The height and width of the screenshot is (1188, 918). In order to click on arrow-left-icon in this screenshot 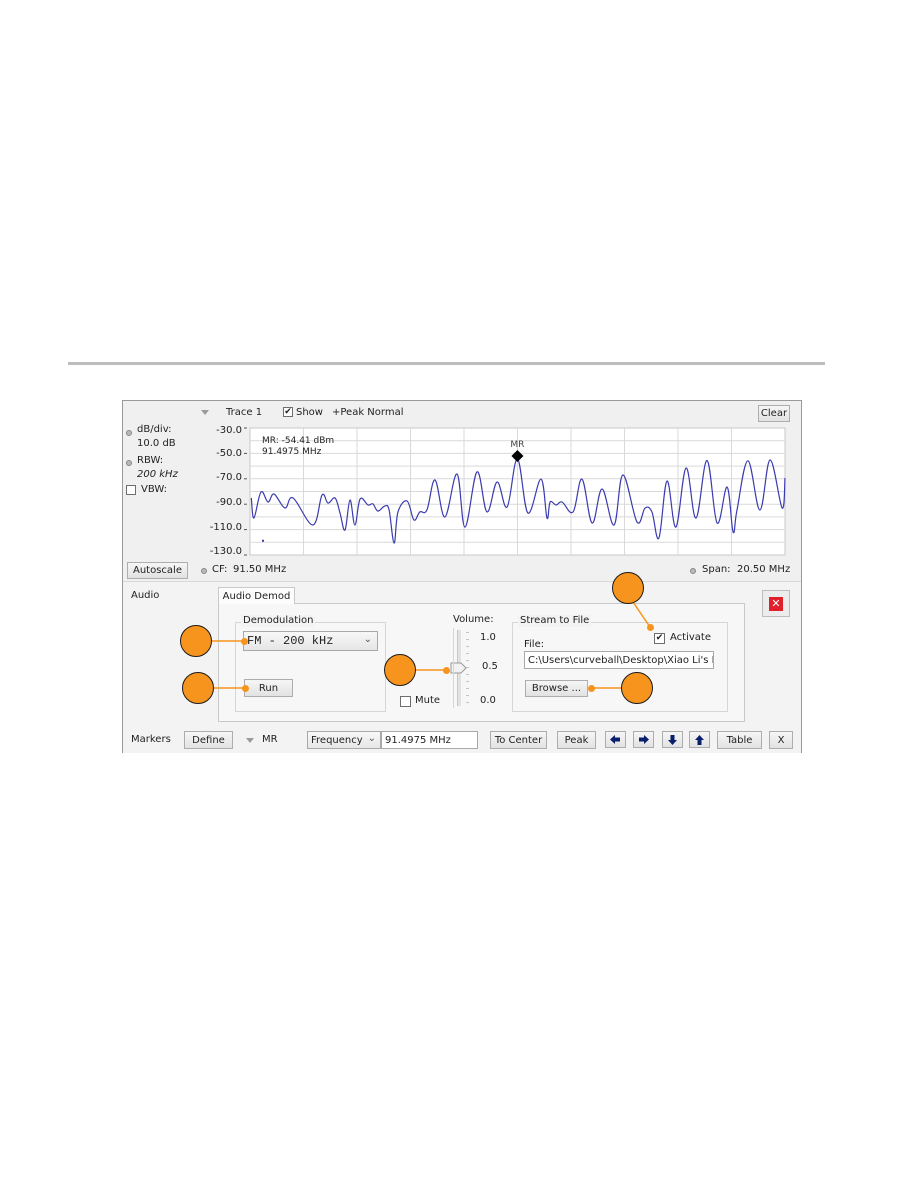, I will do `click(615, 739)`.